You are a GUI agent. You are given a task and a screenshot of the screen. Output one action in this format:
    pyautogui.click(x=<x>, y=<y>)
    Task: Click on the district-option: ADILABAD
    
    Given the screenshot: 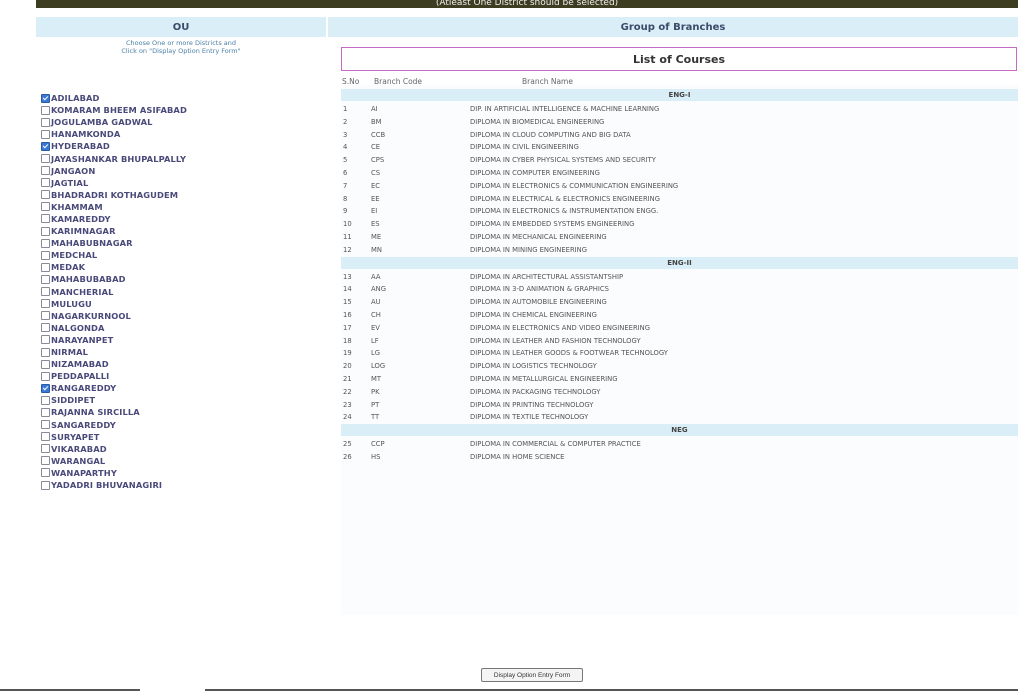 What is the action you would take?
    pyautogui.click(x=181, y=98)
    